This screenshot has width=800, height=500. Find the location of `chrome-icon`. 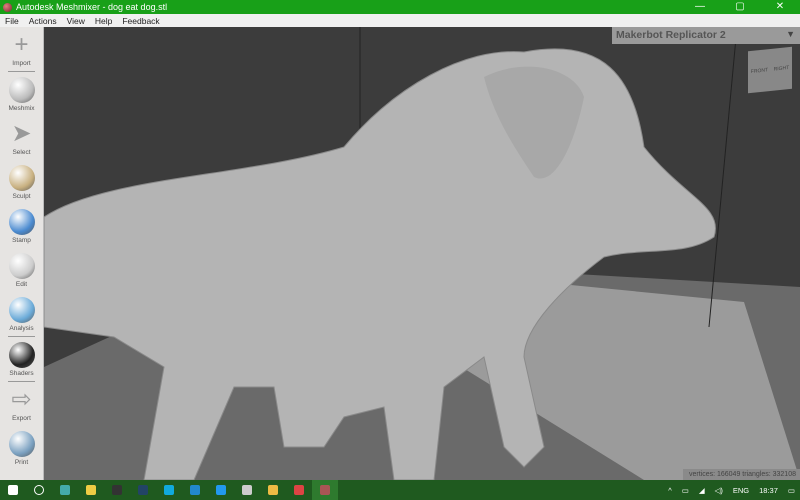

chrome-icon is located at coordinates (299, 490).